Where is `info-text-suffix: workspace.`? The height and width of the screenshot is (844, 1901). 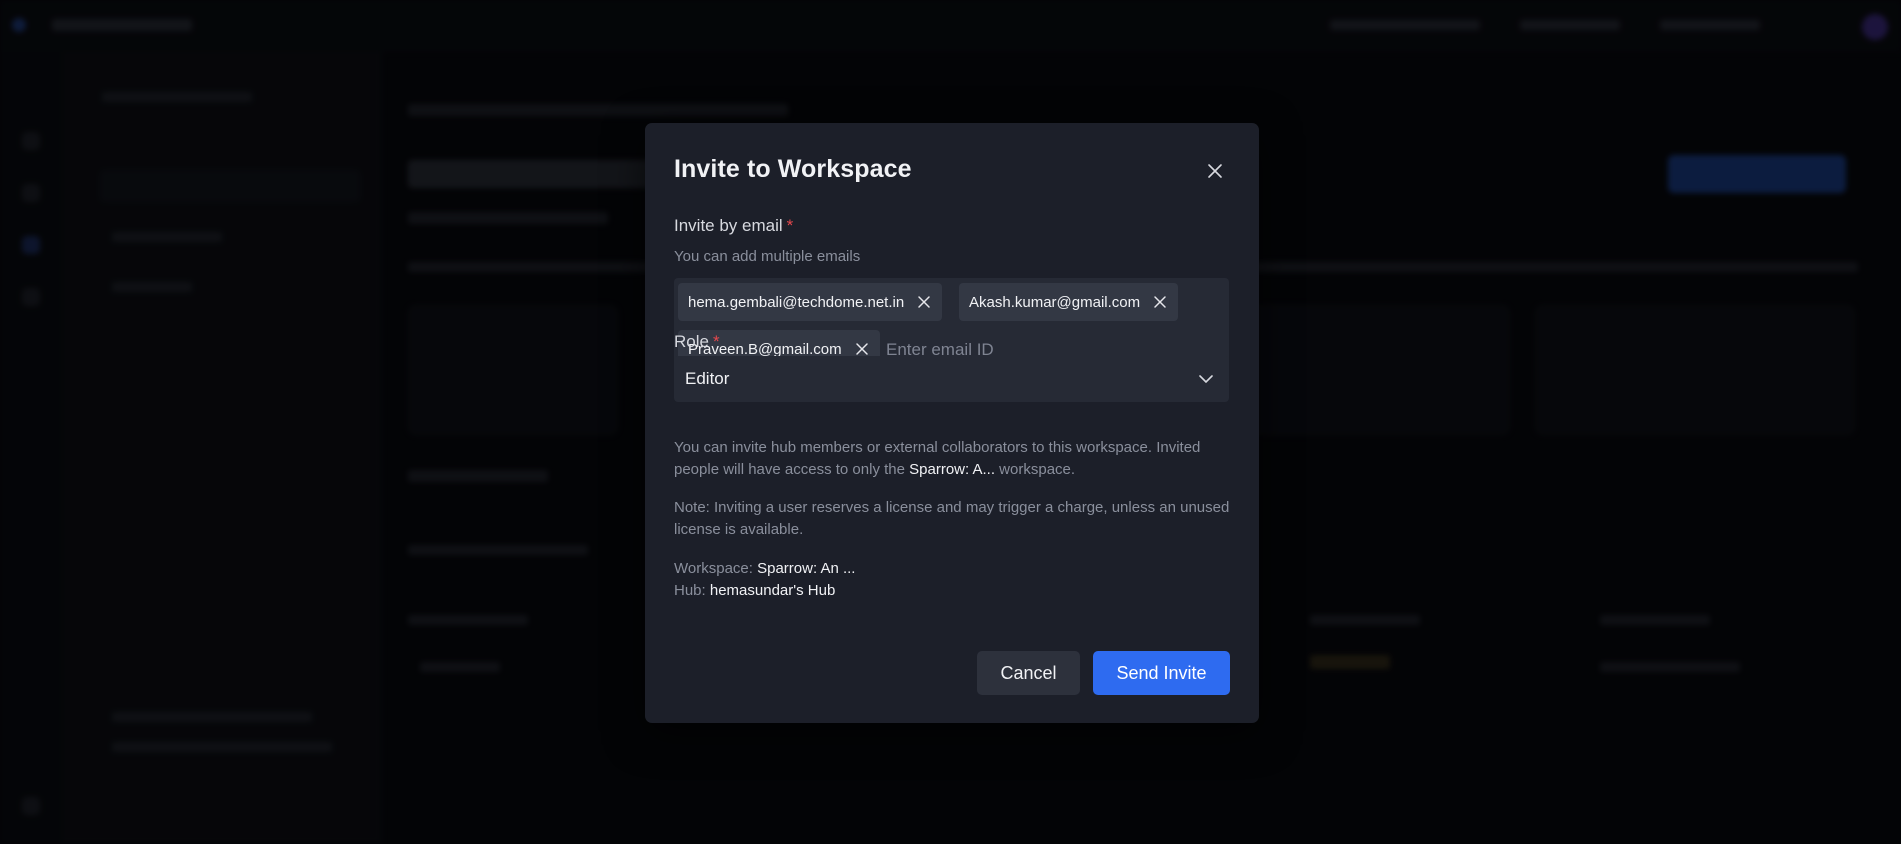 info-text-suffix: workspace. is located at coordinates (1035, 469).